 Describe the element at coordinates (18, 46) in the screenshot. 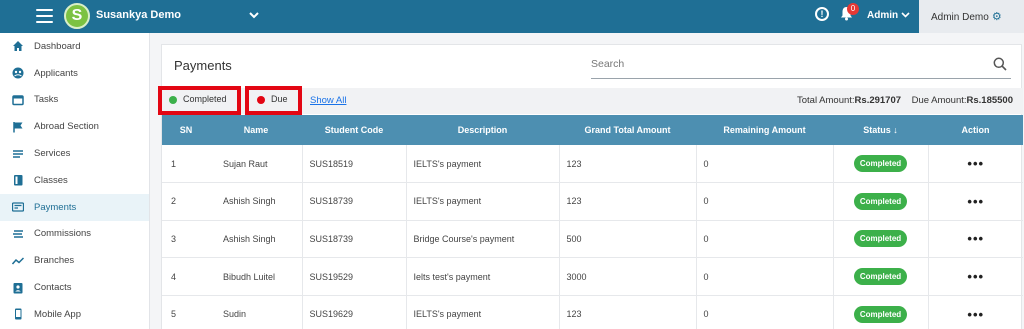

I see `home-icon` at that location.